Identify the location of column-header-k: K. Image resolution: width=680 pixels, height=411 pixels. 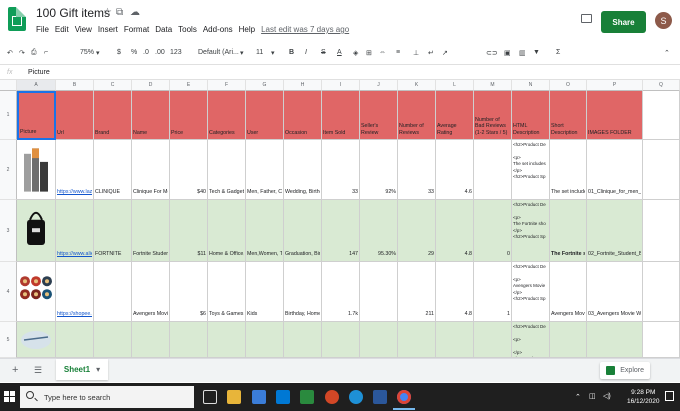
(417, 85).